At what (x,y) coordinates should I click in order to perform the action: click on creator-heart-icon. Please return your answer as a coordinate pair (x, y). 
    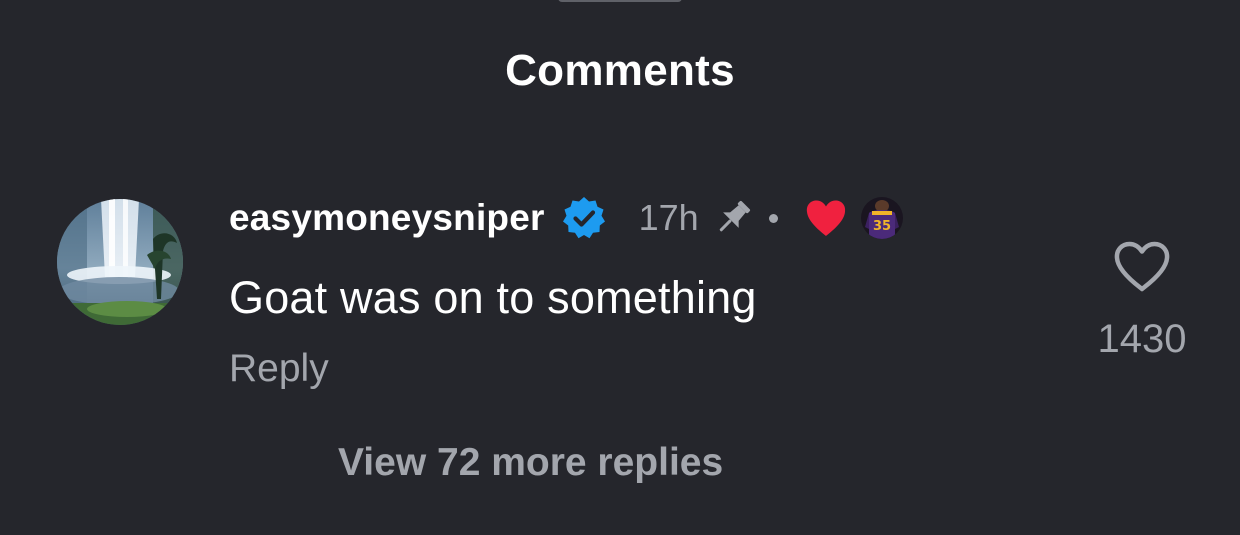
    Looking at the image, I should click on (826, 218).